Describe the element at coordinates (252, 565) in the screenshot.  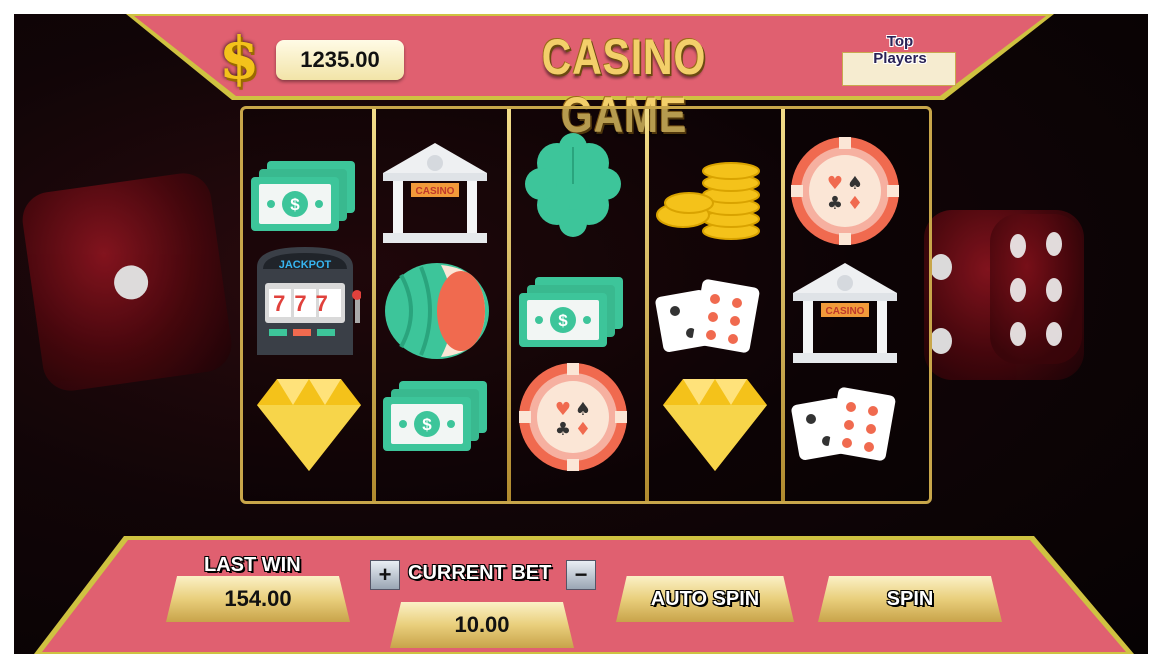
I see `last-win-label: LAST WIN` at that location.